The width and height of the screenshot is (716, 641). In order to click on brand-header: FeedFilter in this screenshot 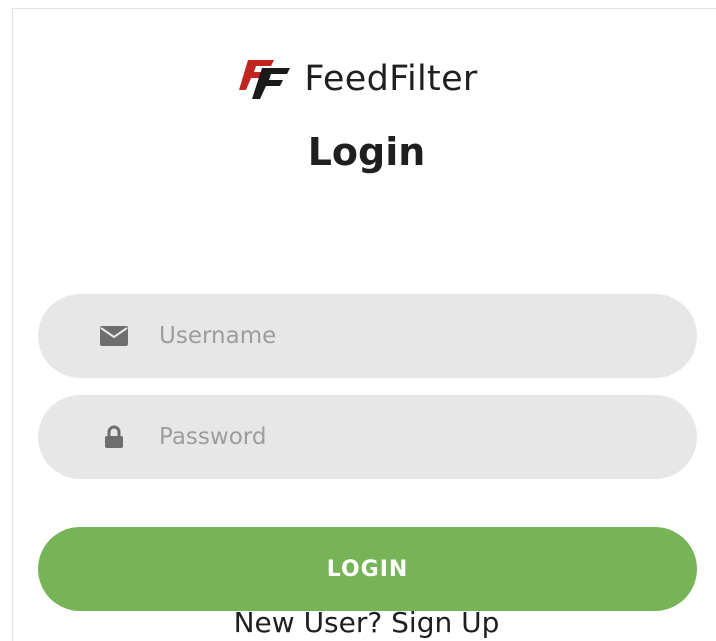, I will do `click(358, 79)`.